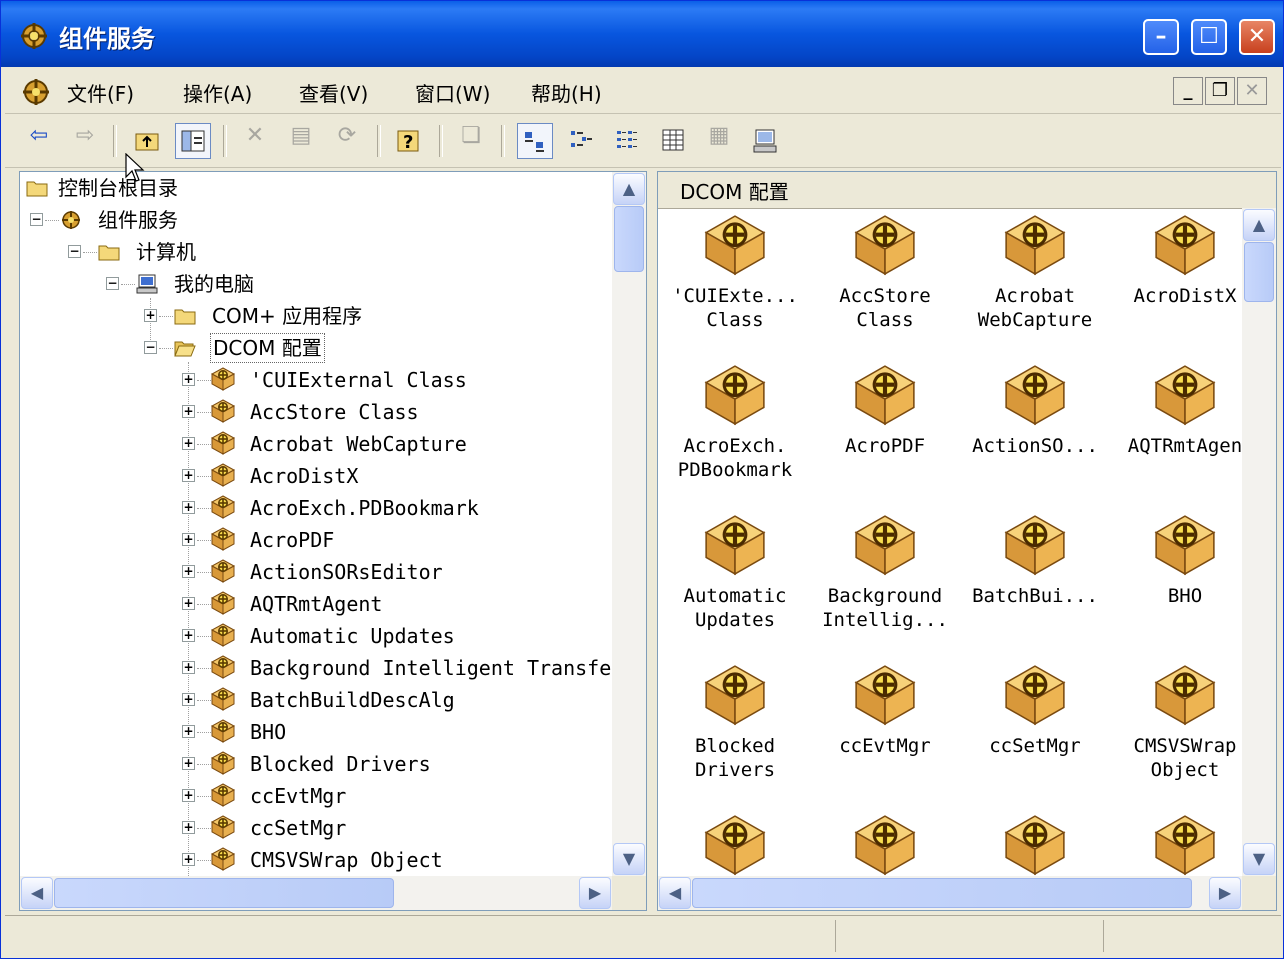 The width and height of the screenshot is (1284, 959). Describe the element at coordinates (735, 272) in the screenshot. I see `dcom-item-icon-tile: 'CUIExte... Class` at that location.